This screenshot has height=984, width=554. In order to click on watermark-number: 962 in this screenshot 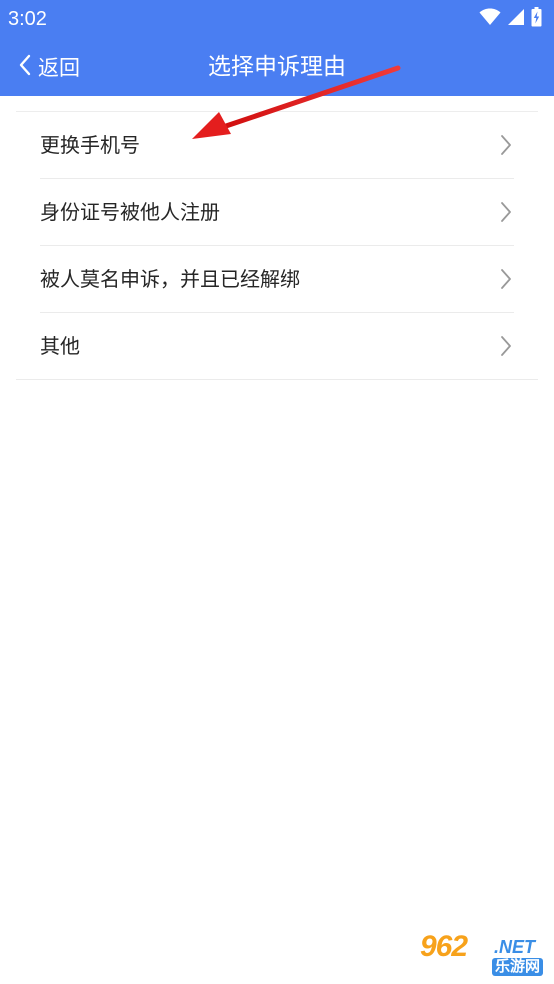, I will do `click(444, 946)`.